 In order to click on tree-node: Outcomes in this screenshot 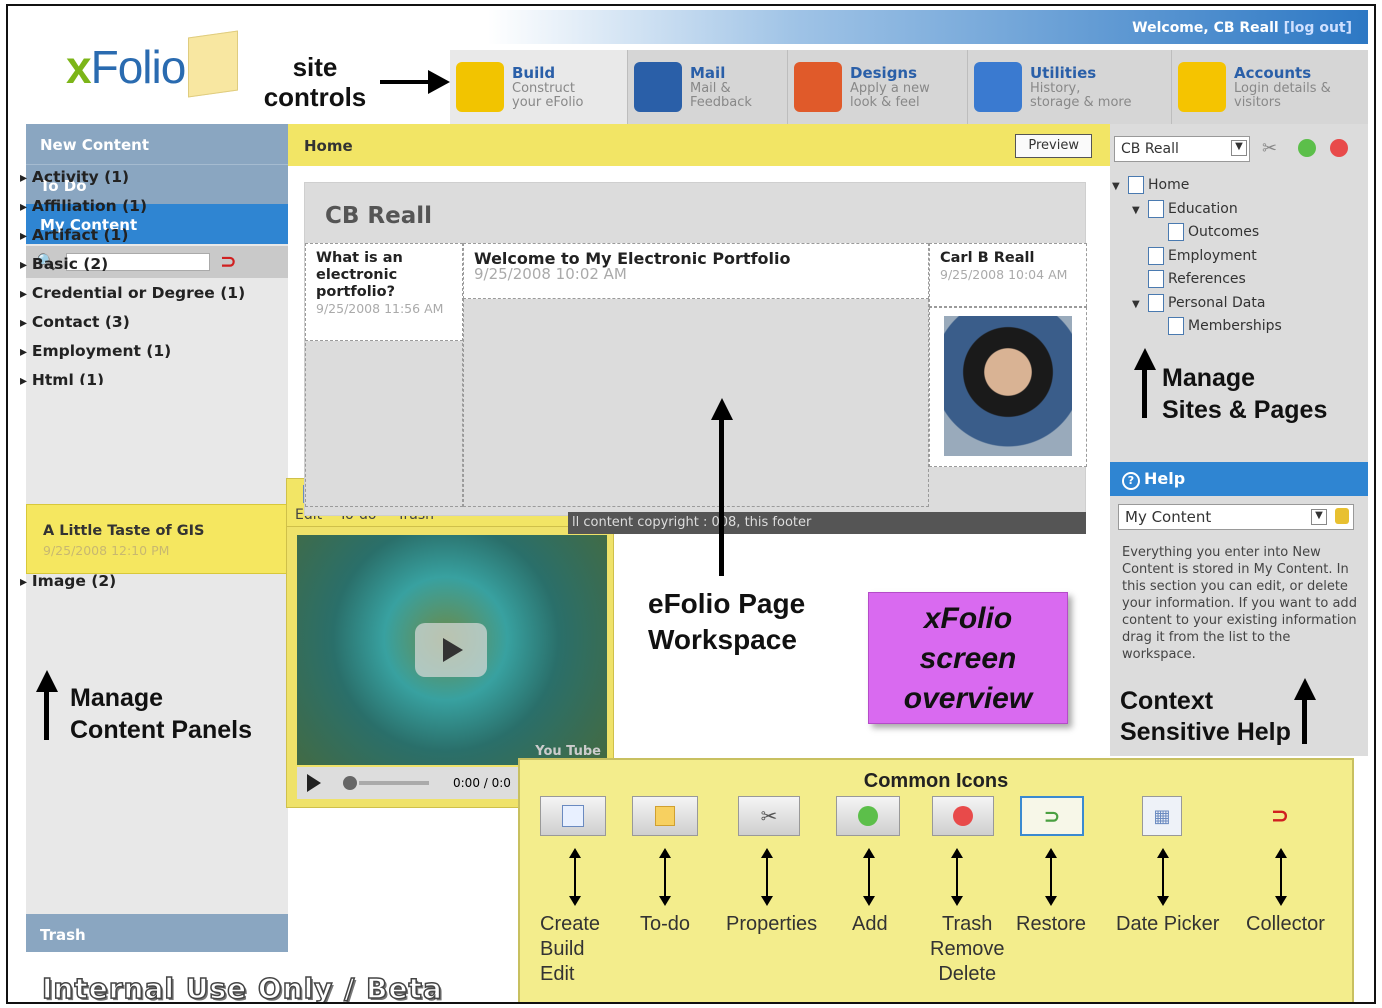, I will do `click(1197, 235)`.